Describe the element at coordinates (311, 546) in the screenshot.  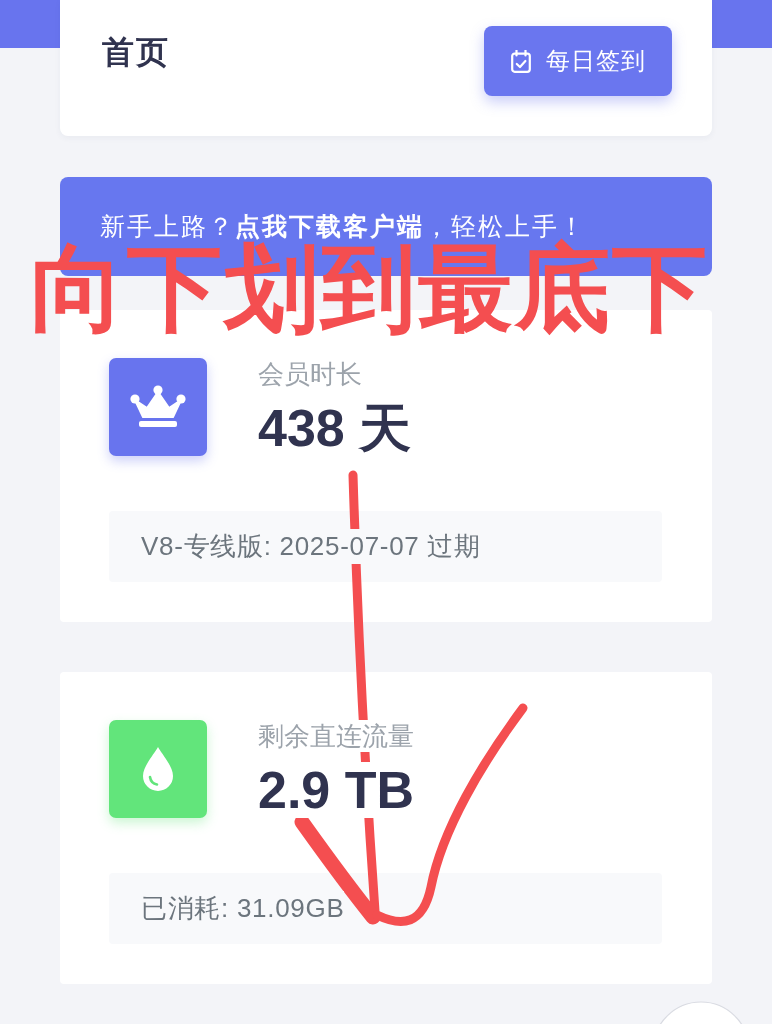
I see `detail-text: V8-专线版: 2025-07-07 过期` at that location.